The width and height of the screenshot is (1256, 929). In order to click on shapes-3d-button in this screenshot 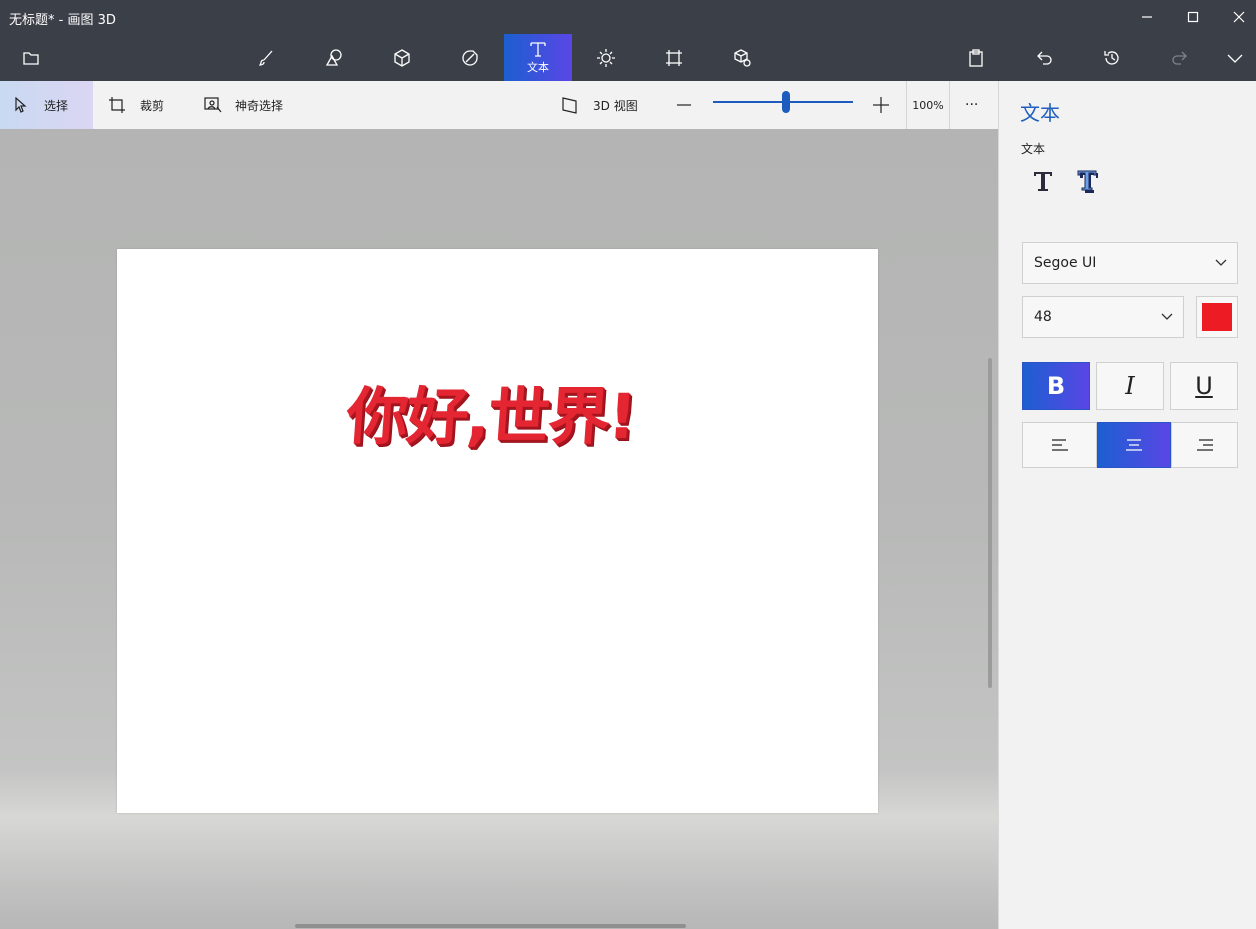, I will do `click(402, 57)`.